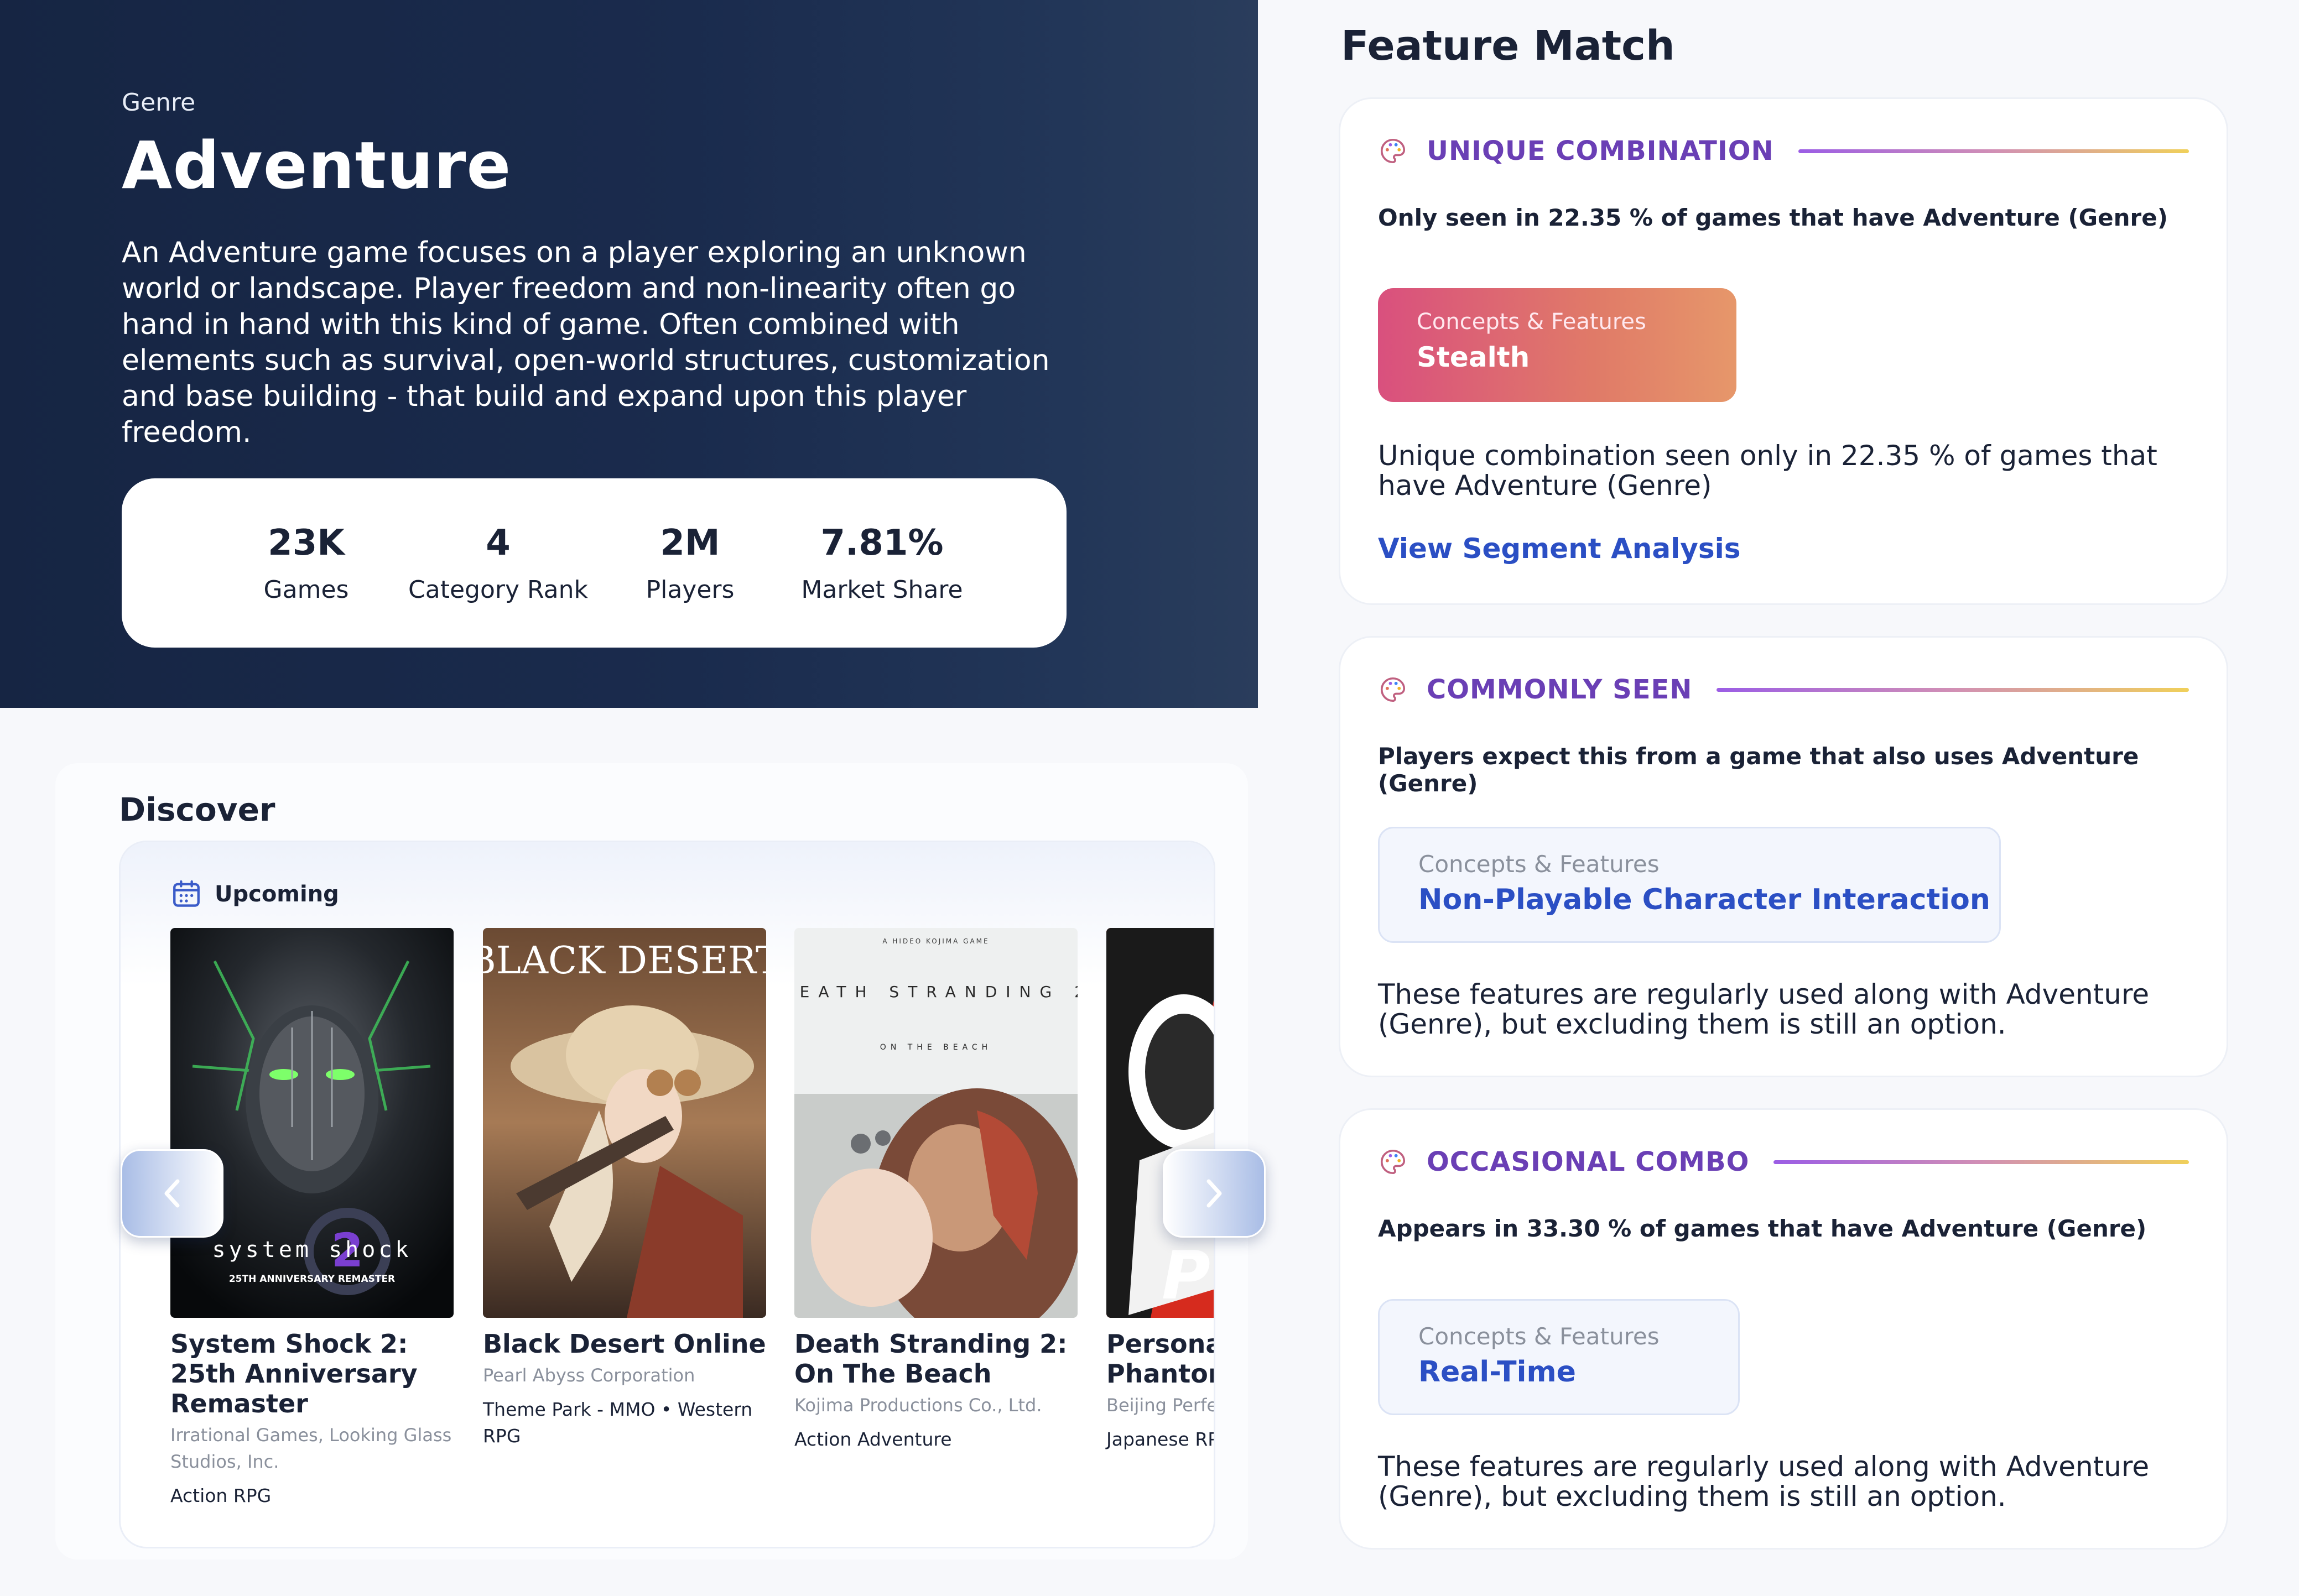  I want to click on feature-card-header: COMMONLY SEEN, so click(1783, 689).